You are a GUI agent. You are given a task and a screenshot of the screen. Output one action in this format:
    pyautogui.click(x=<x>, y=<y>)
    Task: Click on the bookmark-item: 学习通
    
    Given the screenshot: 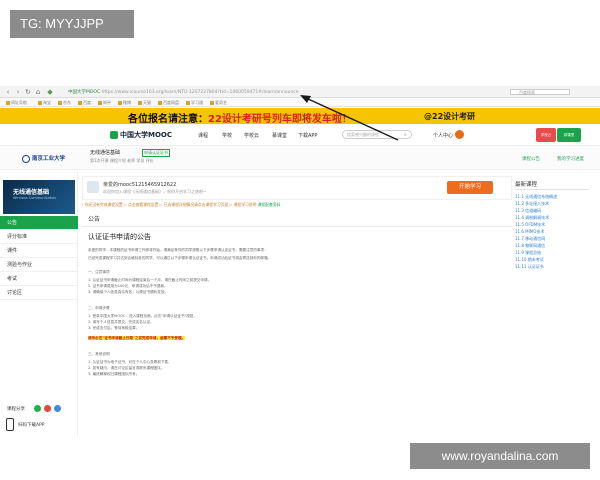 What is the action you would take?
    pyautogui.click(x=194, y=103)
    